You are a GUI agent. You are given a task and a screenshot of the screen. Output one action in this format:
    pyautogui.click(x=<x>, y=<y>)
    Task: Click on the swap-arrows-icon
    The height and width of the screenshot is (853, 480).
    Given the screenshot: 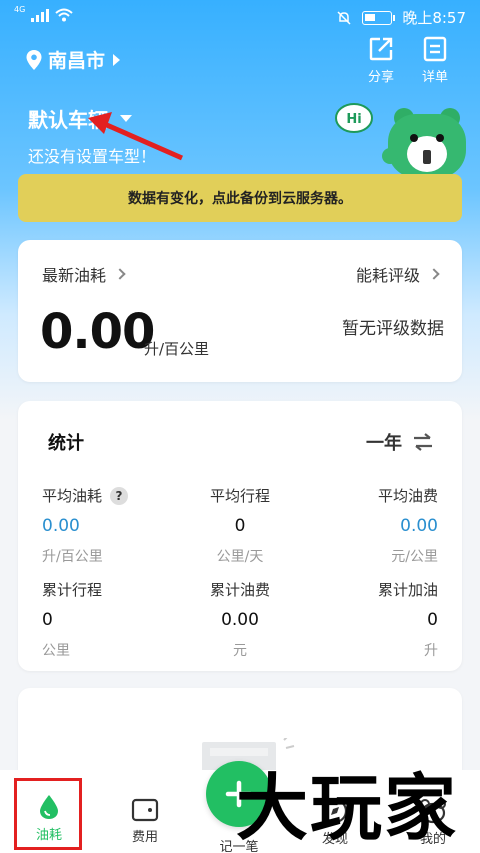 What is the action you would take?
    pyautogui.click(x=423, y=442)
    